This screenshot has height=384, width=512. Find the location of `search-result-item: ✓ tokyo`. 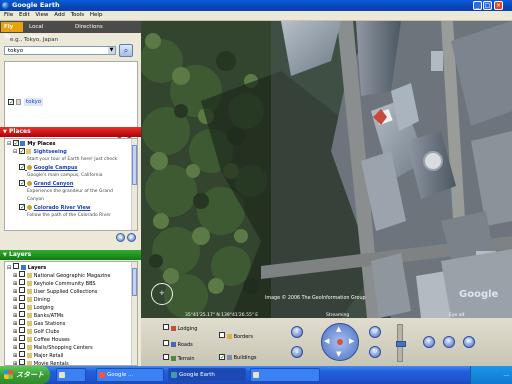

search-result-item: ✓ tokyo is located at coordinates (73, 102).